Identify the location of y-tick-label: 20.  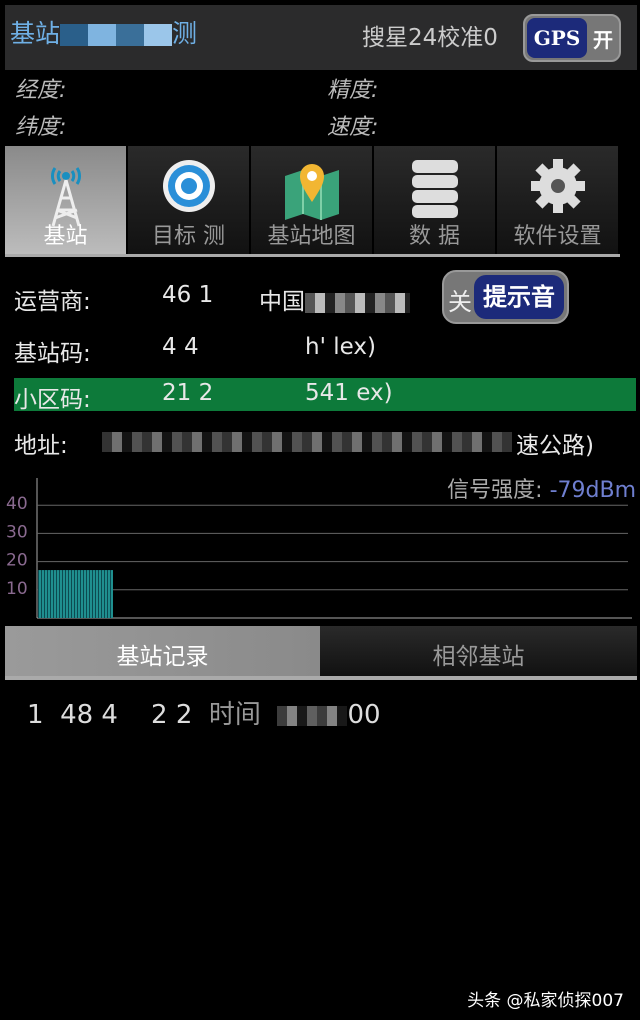
(17, 561).